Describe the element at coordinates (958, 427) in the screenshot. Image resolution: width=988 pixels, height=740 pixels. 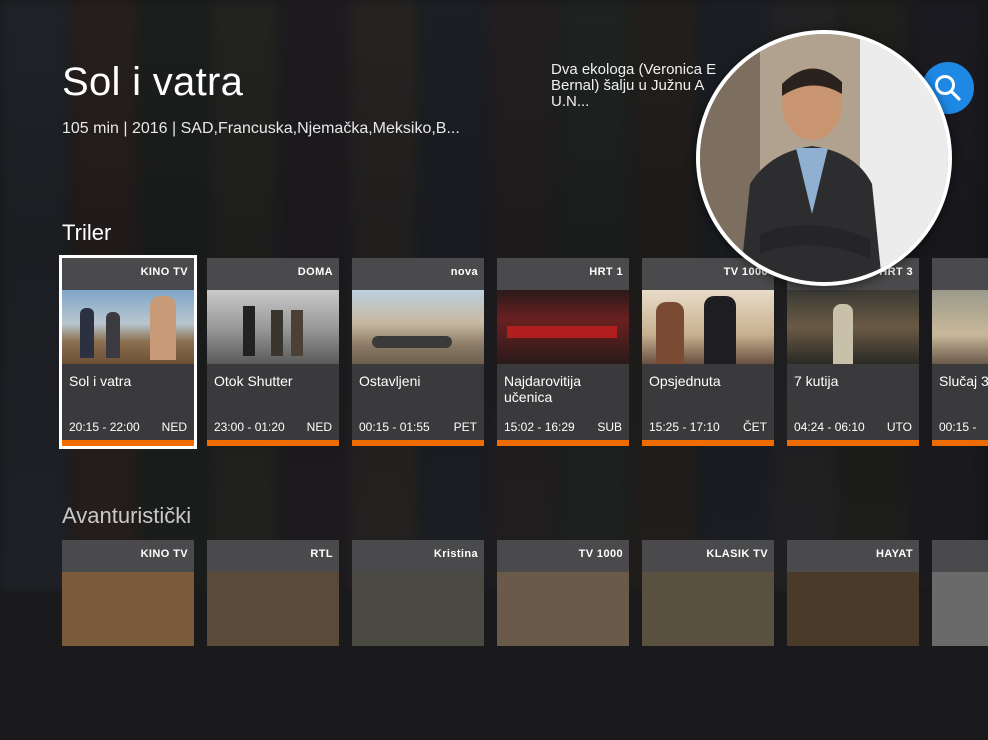
I see `program-time: 00:15 -` at that location.